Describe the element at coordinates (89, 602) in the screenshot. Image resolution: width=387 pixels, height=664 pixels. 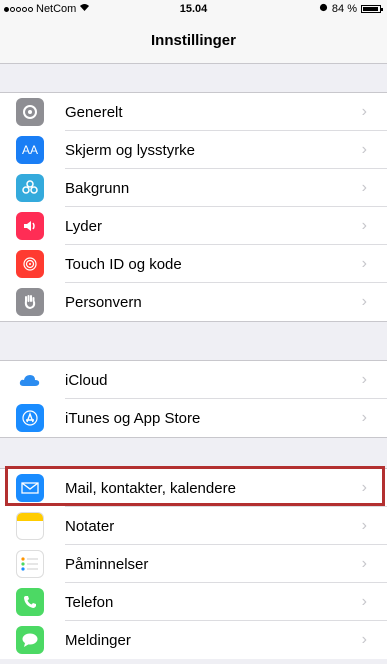
I see `settings-row-label: Telefon` at that location.